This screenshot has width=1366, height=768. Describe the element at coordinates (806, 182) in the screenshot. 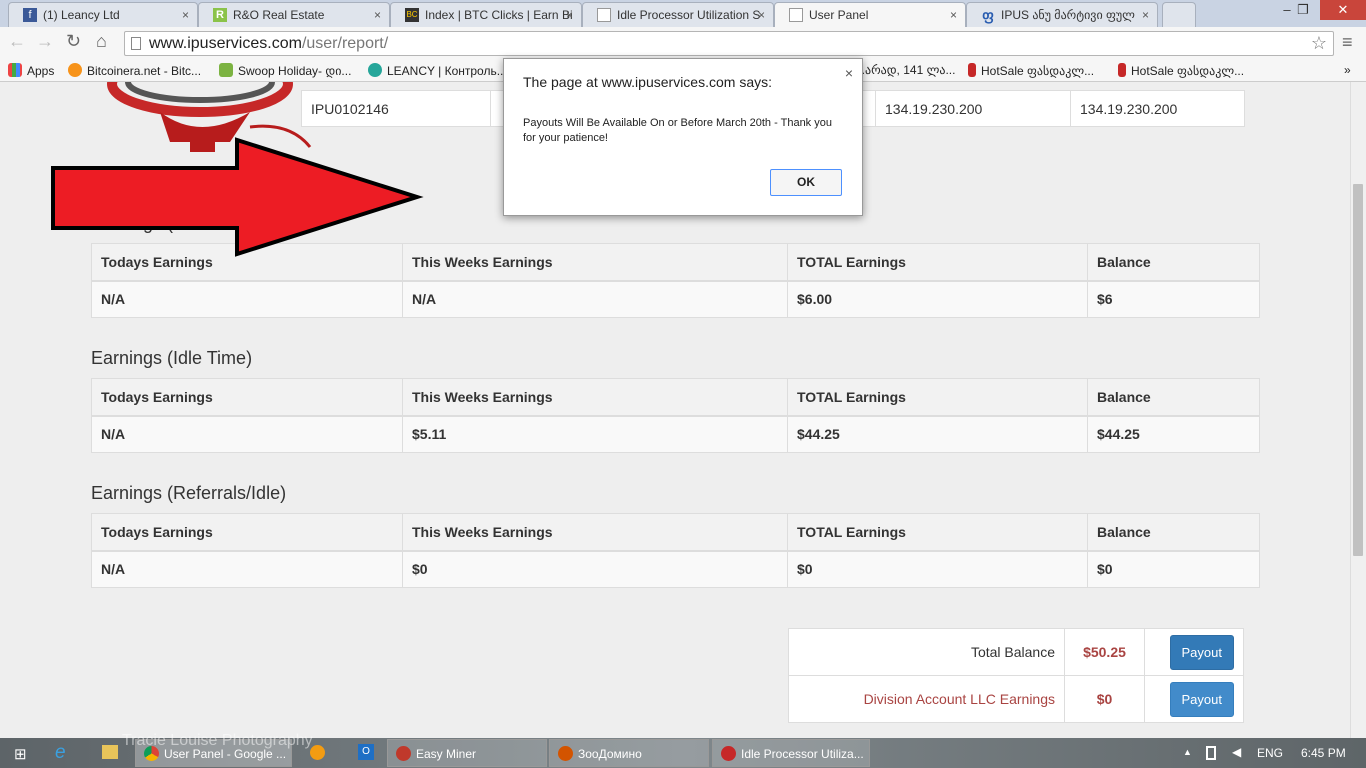

I see `dialog-ok-button: OK` at that location.